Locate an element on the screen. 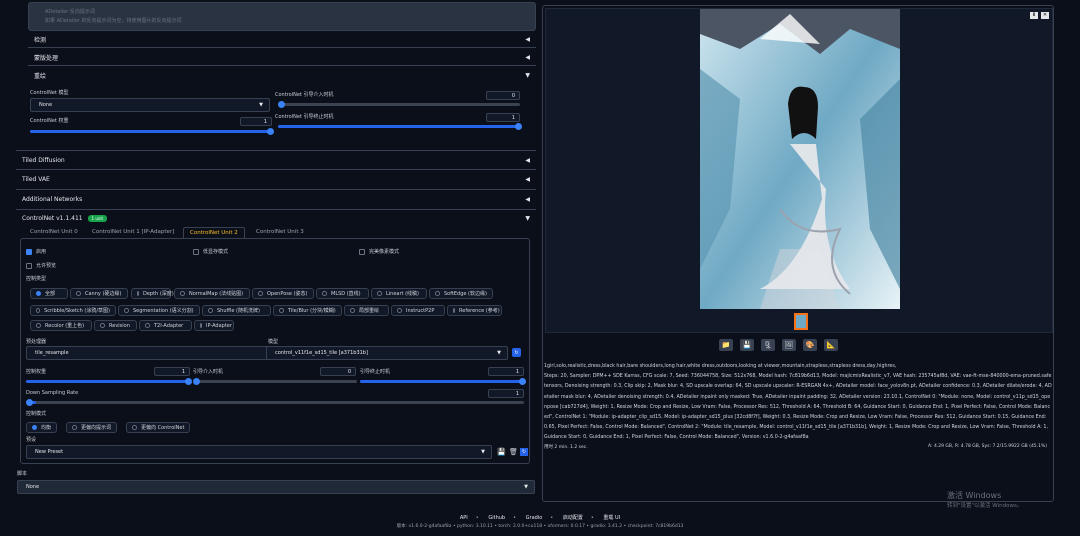 The image size is (1080, 536). accordion-detection: 检测 ◀ is located at coordinates (282, 39).